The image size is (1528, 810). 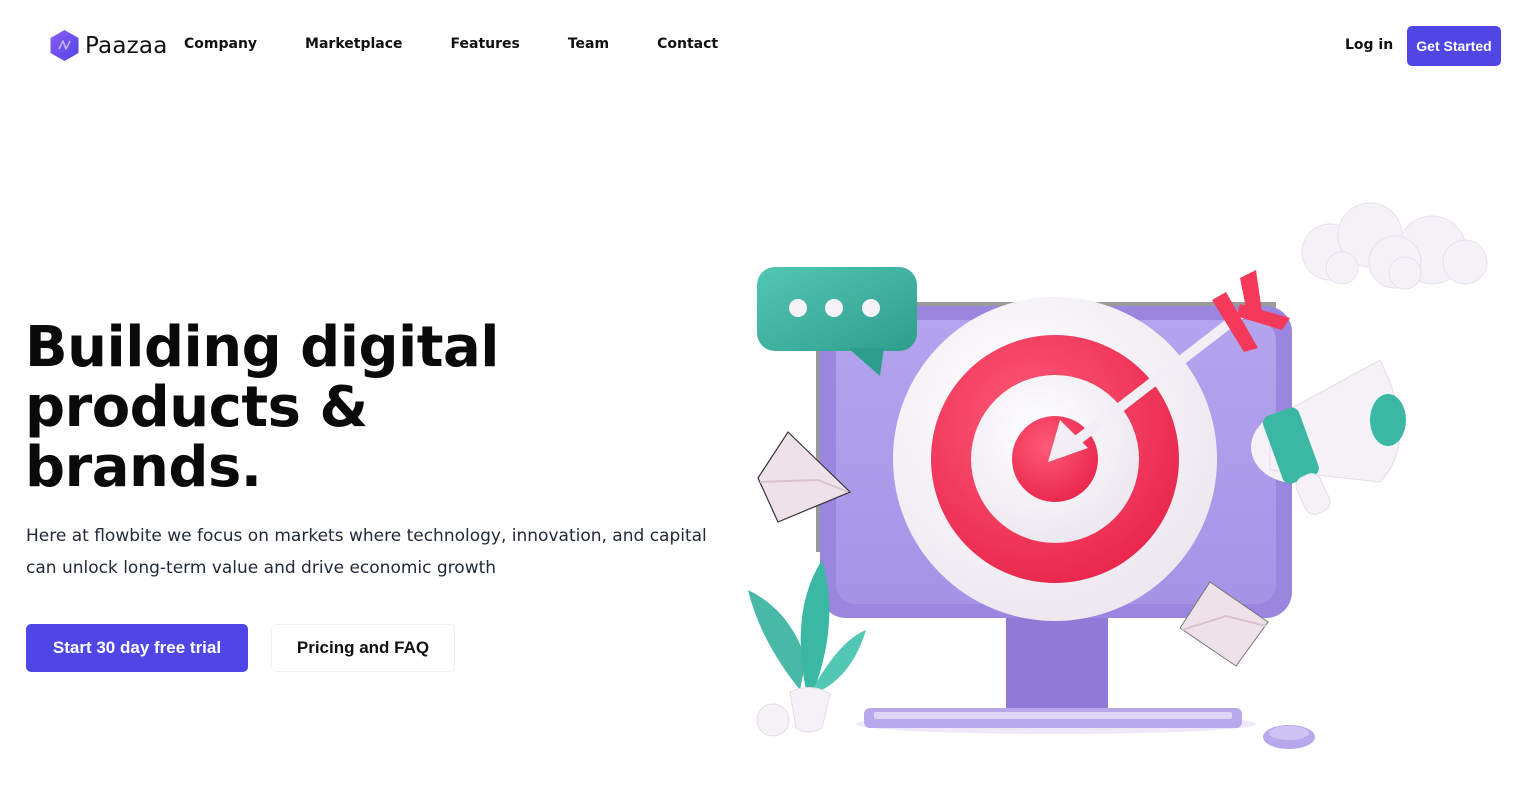 What do you see at coordinates (1289, 737) in the screenshot?
I see `mouse-icon` at bounding box center [1289, 737].